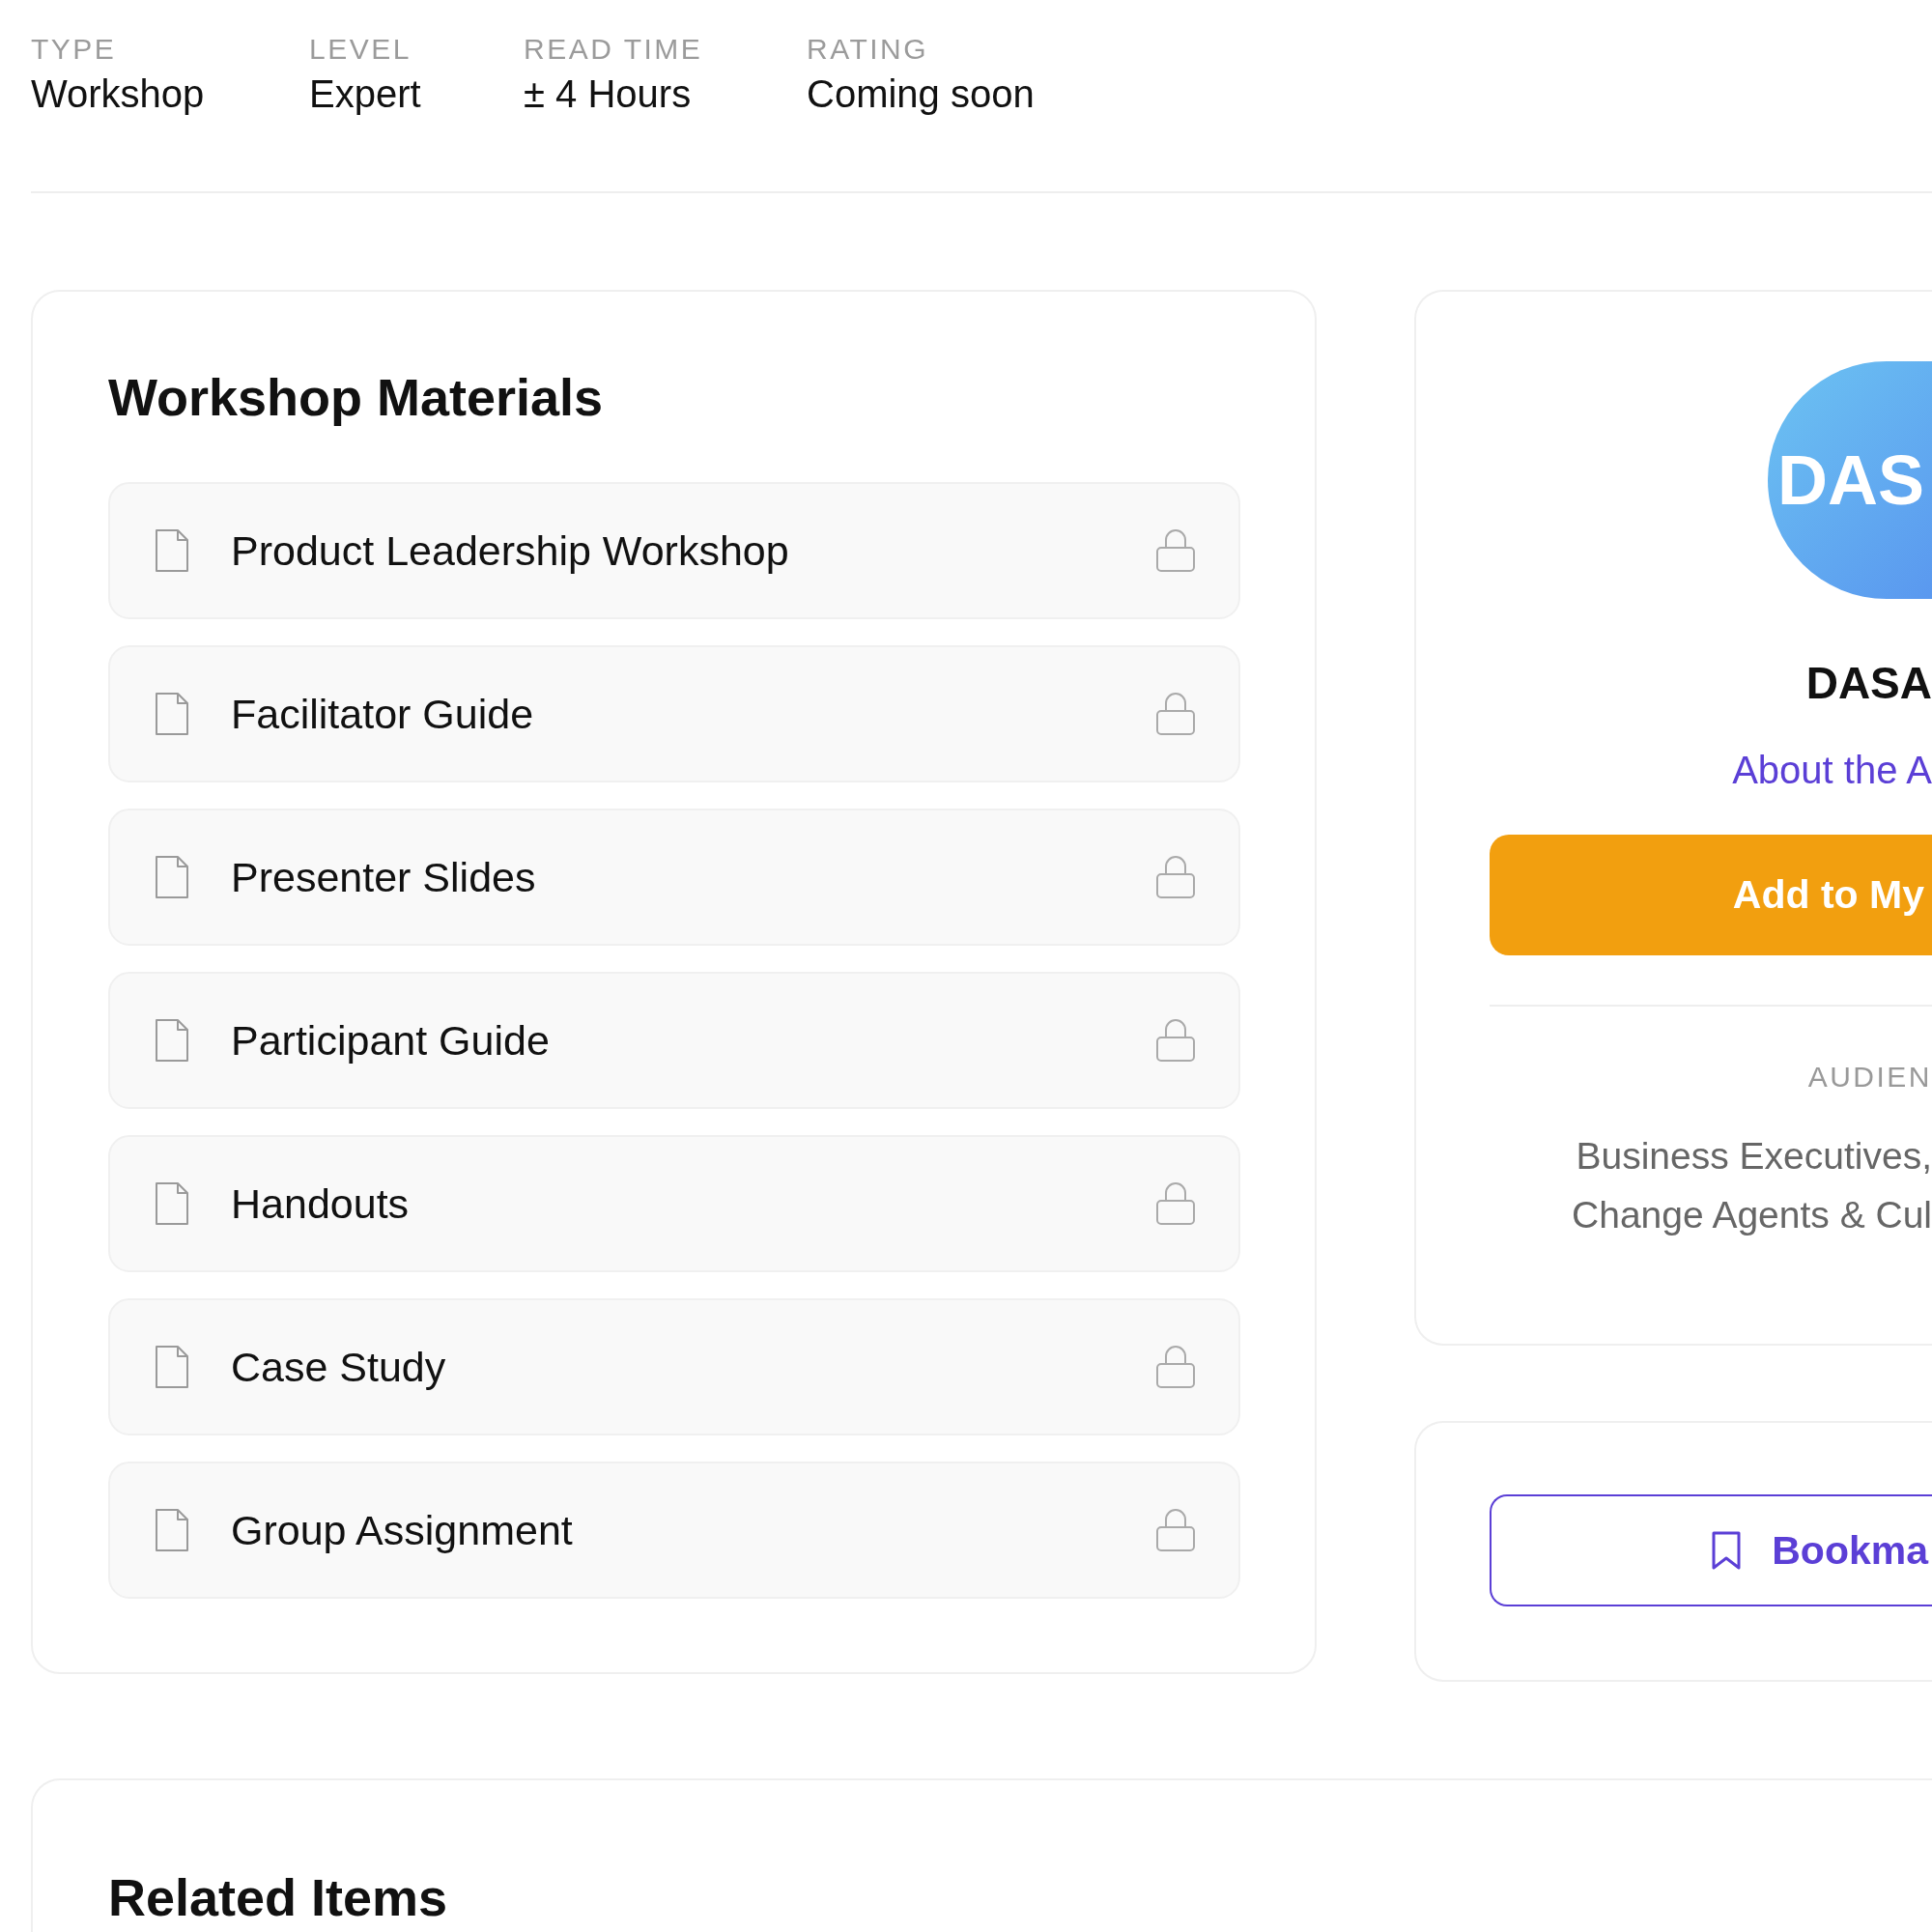  Describe the element at coordinates (356, 397) in the screenshot. I see `section-heading: Workshop Materials` at that location.